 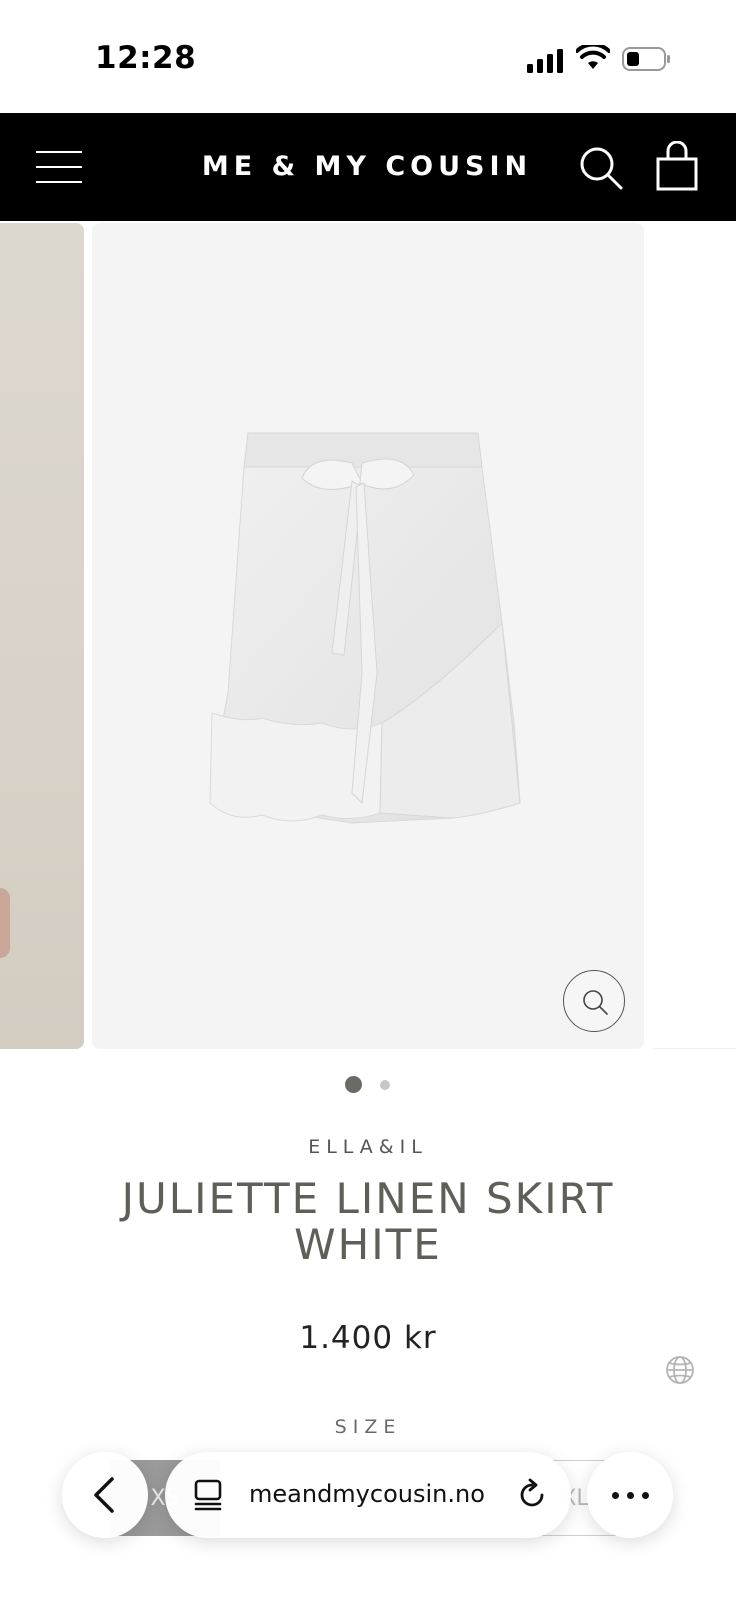 I want to click on globe-icon, so click(x=680, y=1370).